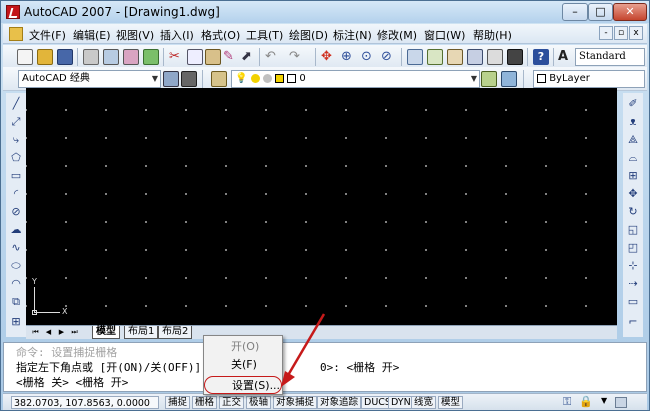  What do you see at coordinates (444, 35) in the screenshot?
I see `menu-window: 窗口(W)` at bounding box center [444, 35].